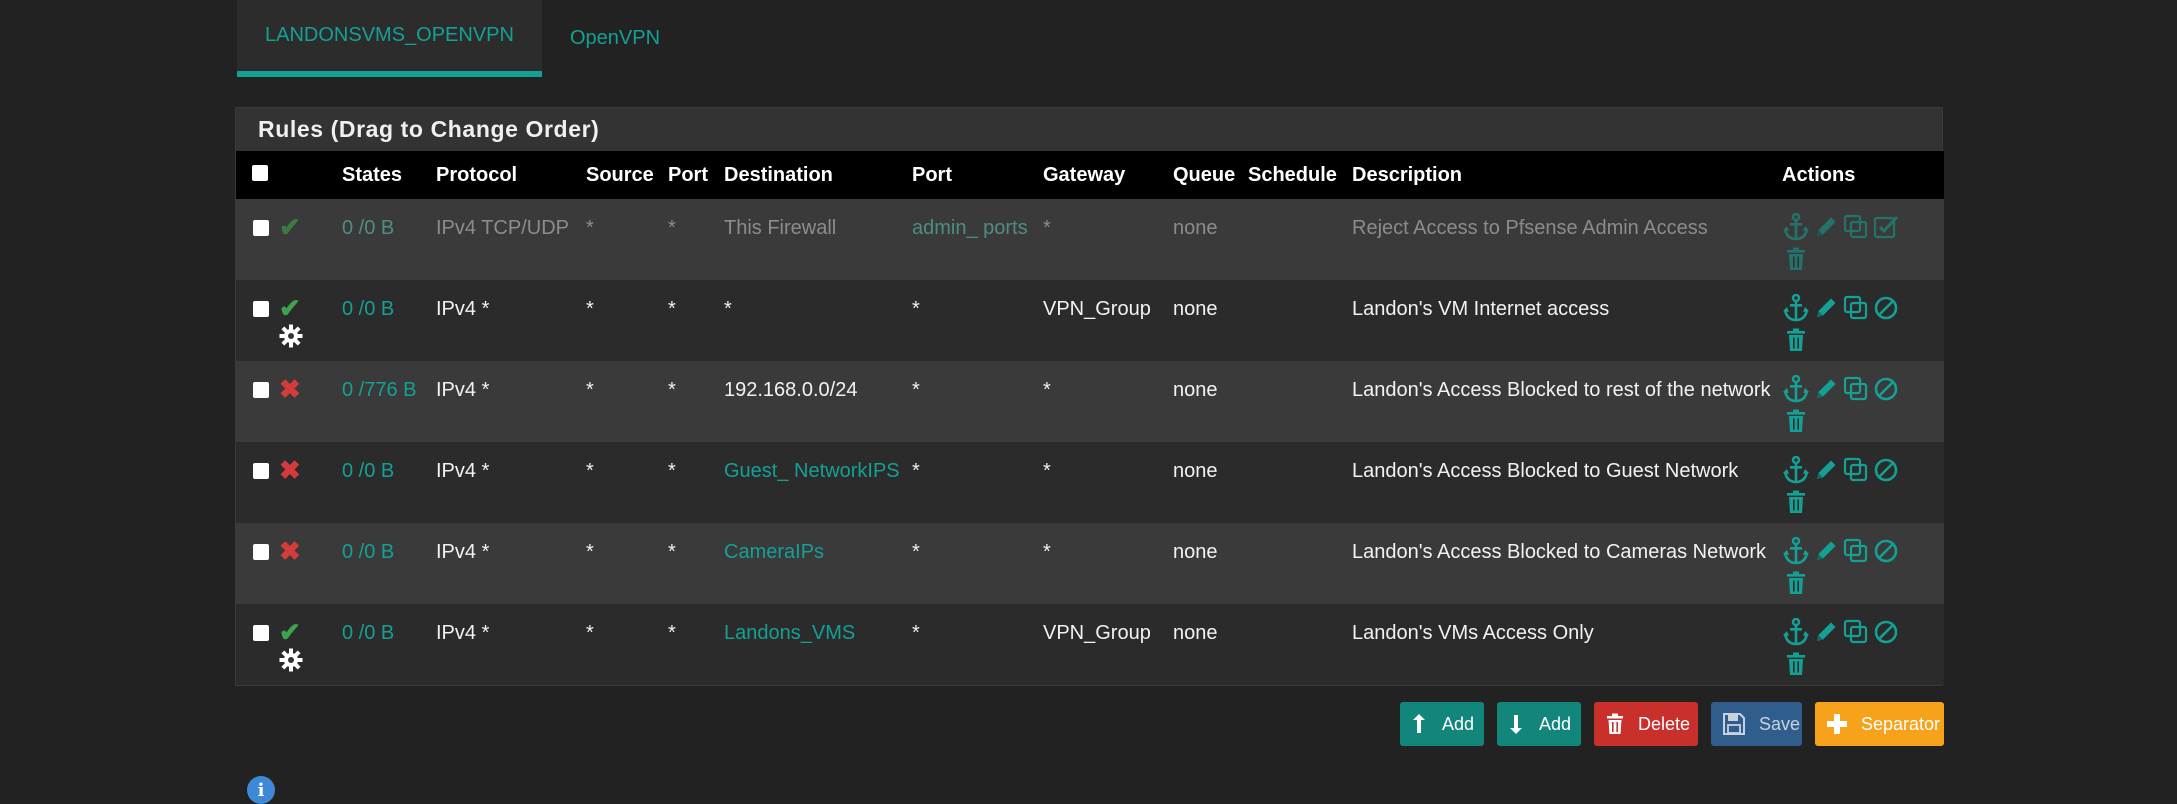 The height and width of the screenshot is (804, 2177). I want to click on floppy-disk-icon, so click(1734, 724).